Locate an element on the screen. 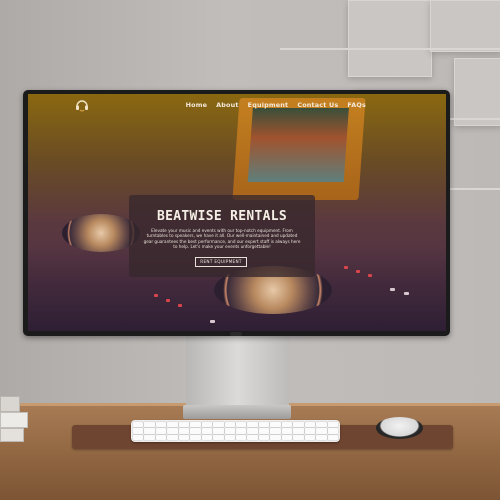 This screenshot has height=500, width=500. keyboard is located at coordinates (235, 431).